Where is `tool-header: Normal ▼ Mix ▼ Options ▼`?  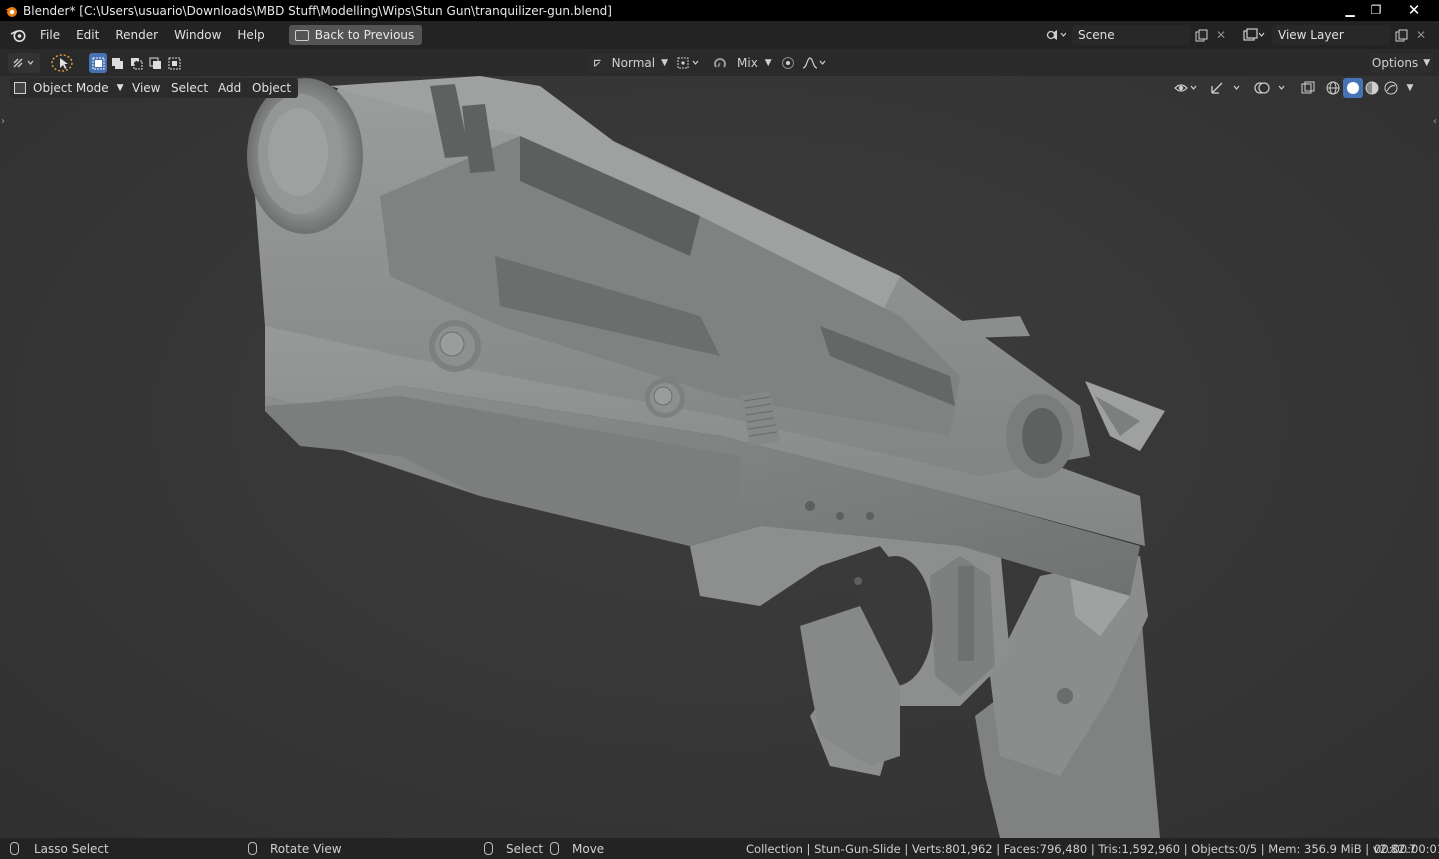
tool-header: Normal ▼ Mix ▼ Options ▼ is located at coordinates (719, 62).